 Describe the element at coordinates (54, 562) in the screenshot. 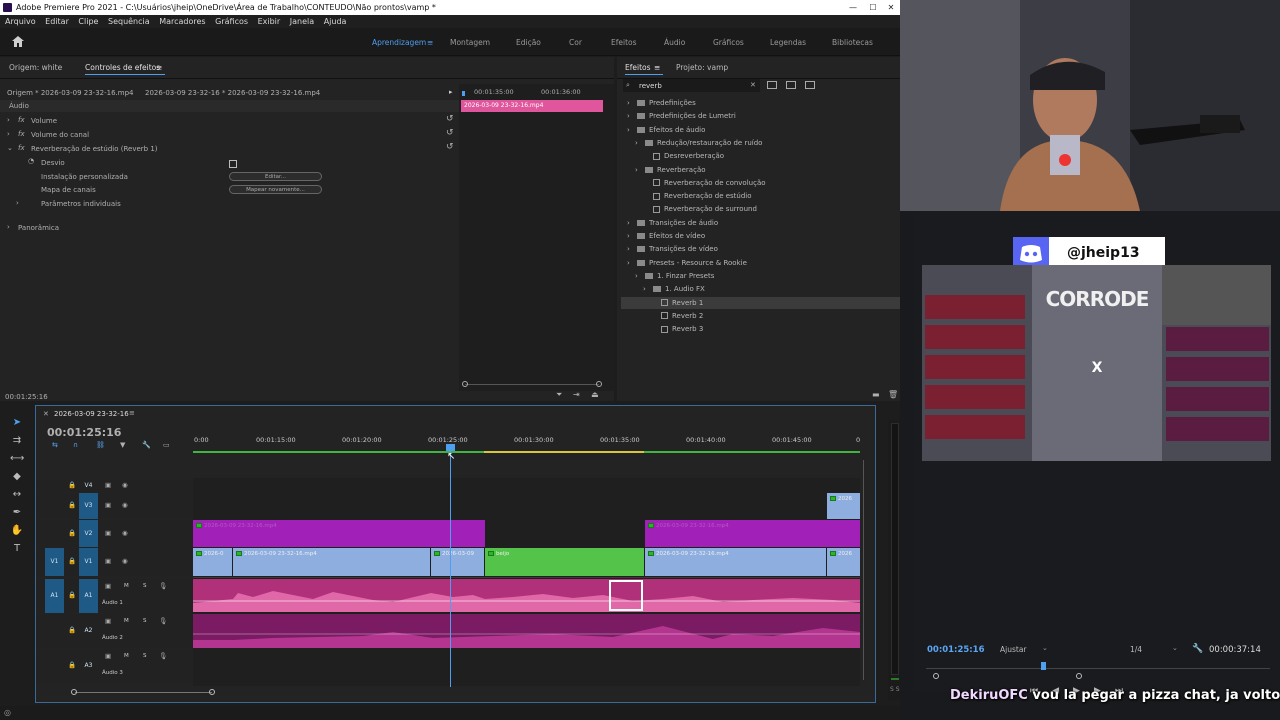

I see `source-patch-v1: V1` at that location.